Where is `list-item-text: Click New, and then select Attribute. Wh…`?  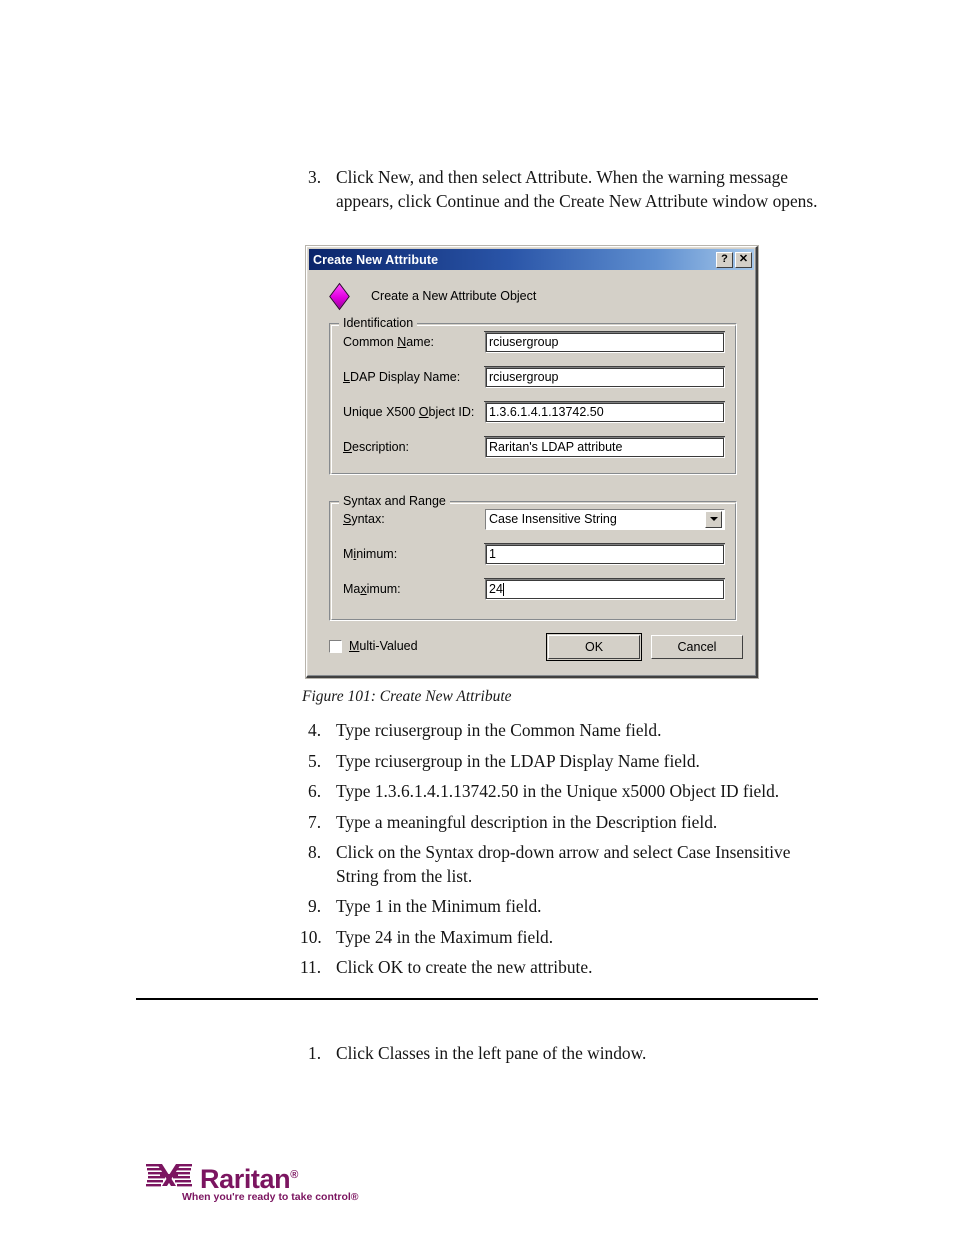 list-item-text: Click New, and then select Attribute. Wh… is located at coordinates (577, 189).